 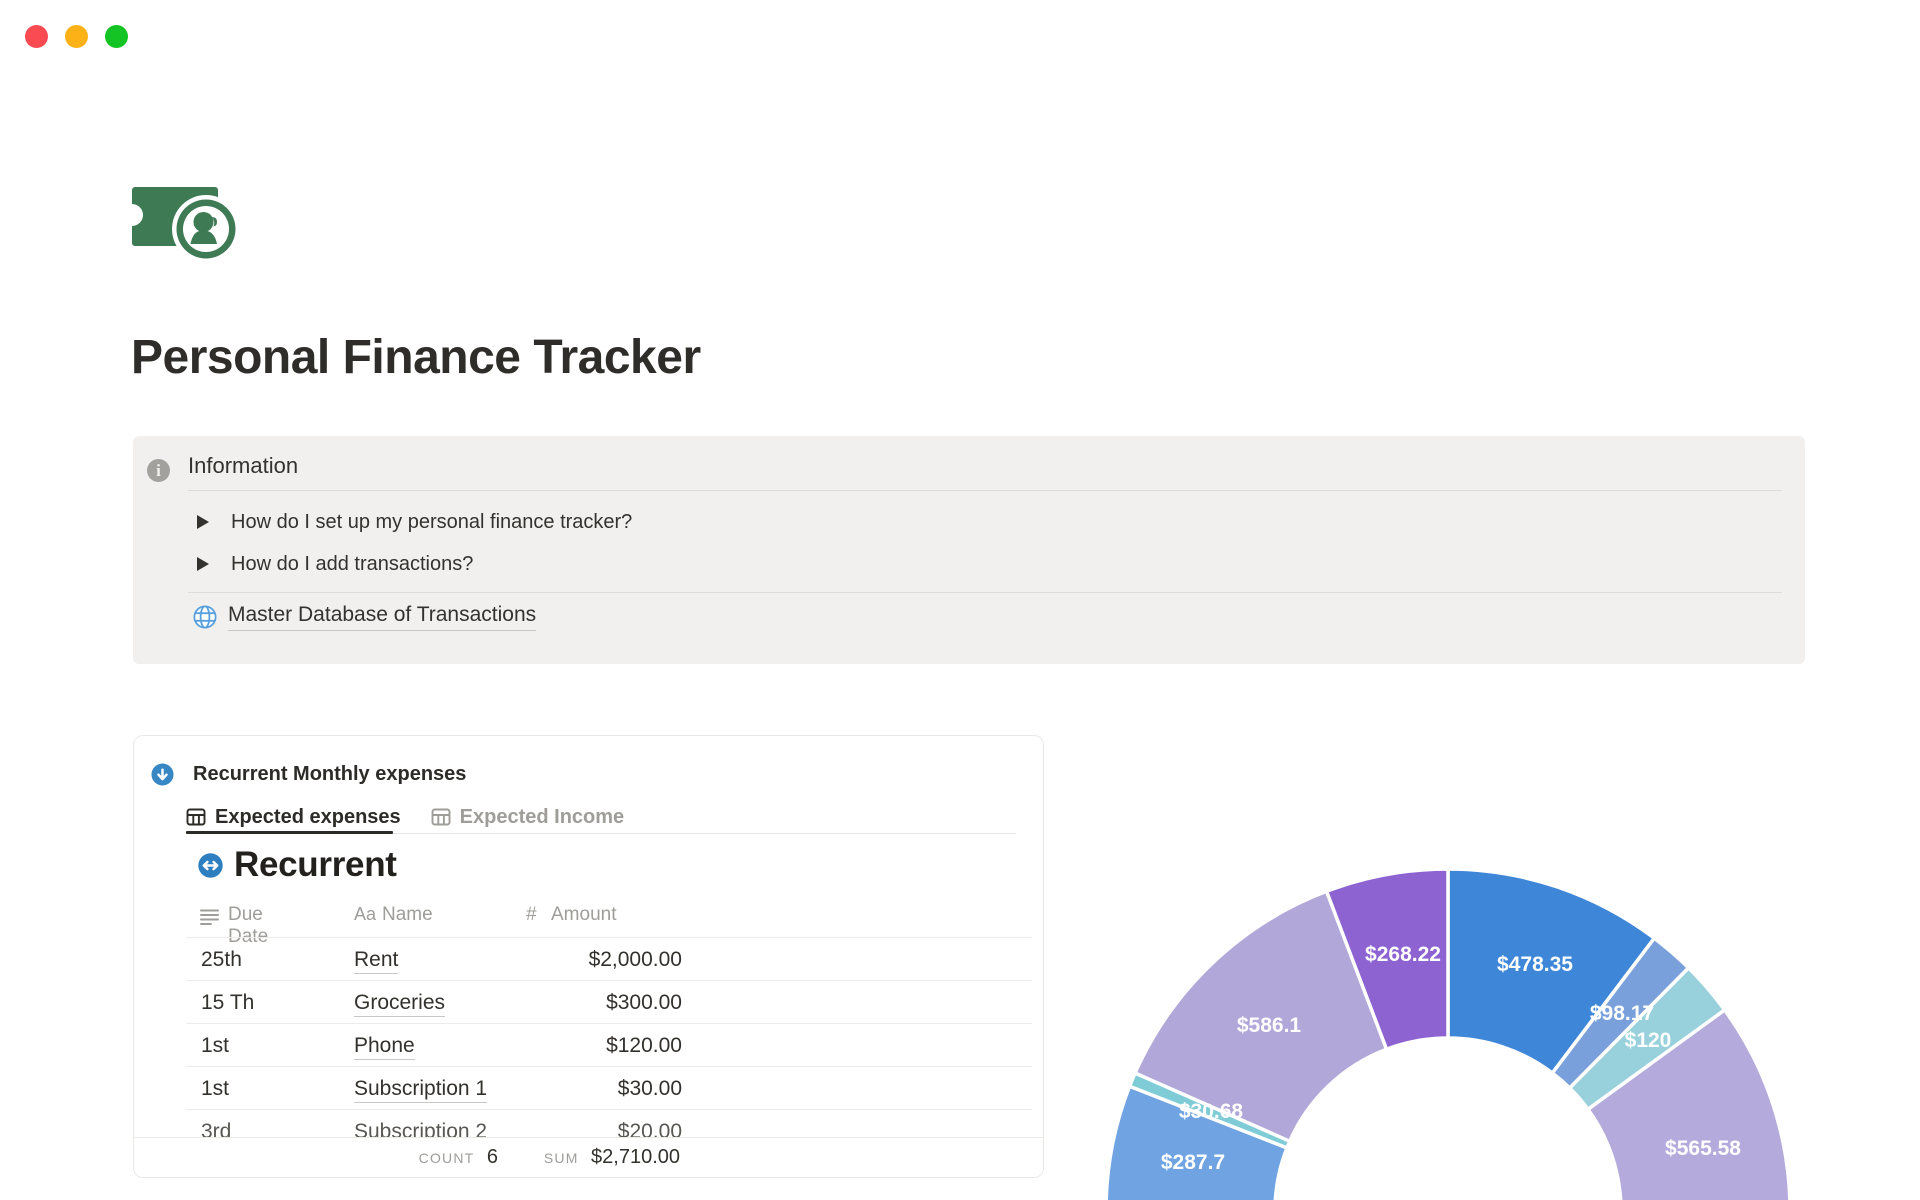 I want to click on number-hash-icon: #, so click(x=531, y=914).